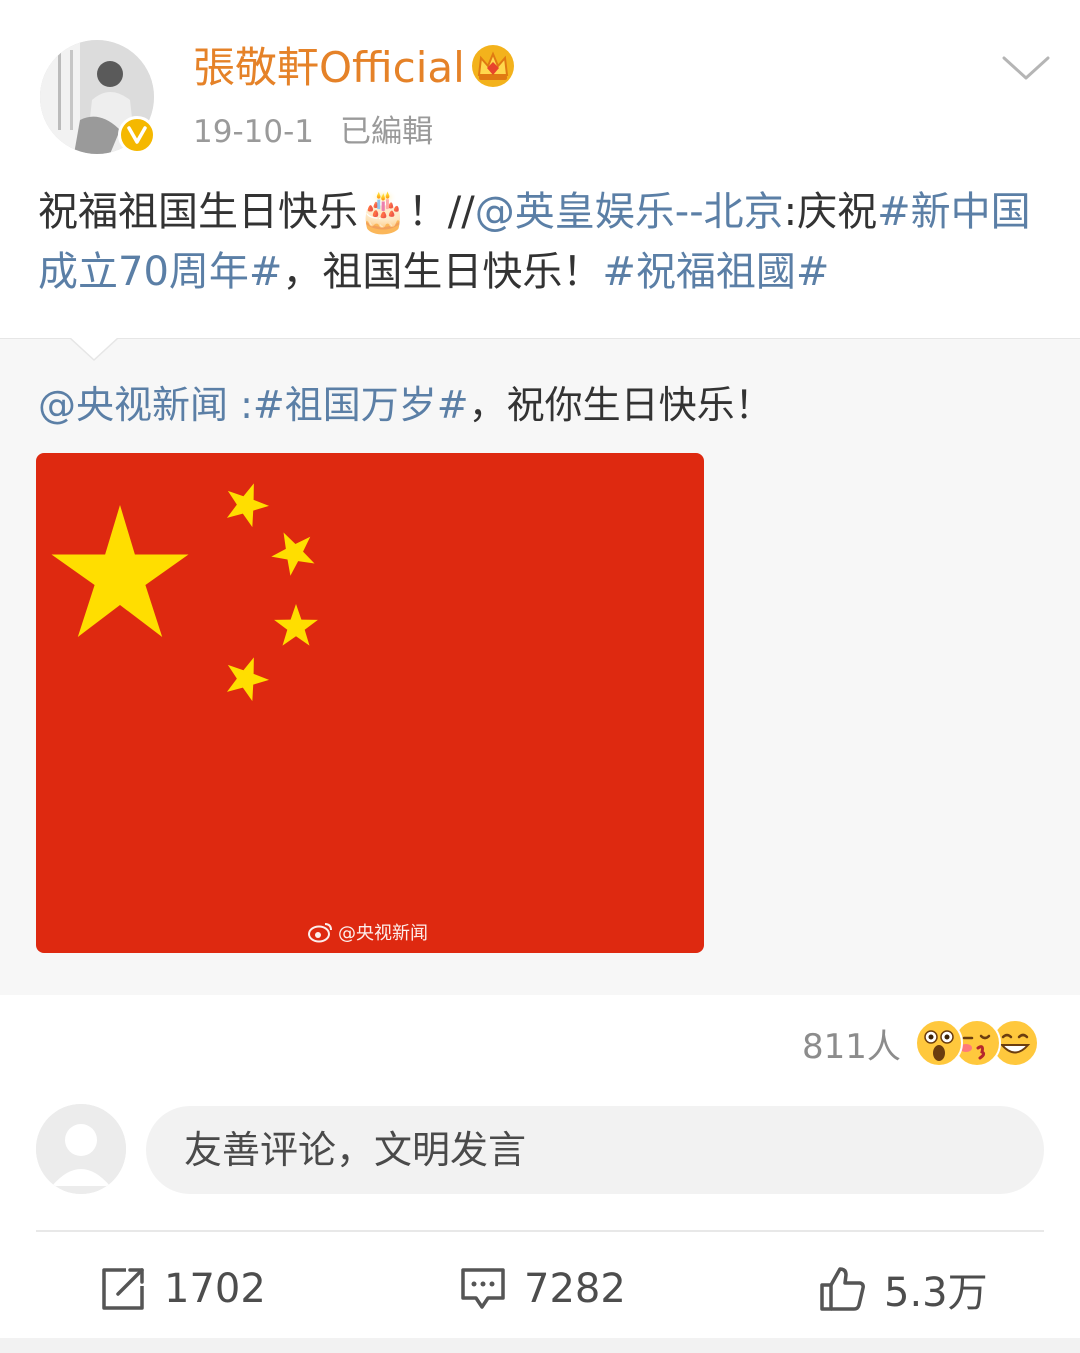 The image size is (1080, 1353). I want to click on comment-button: 7282, so click(543, 1289).